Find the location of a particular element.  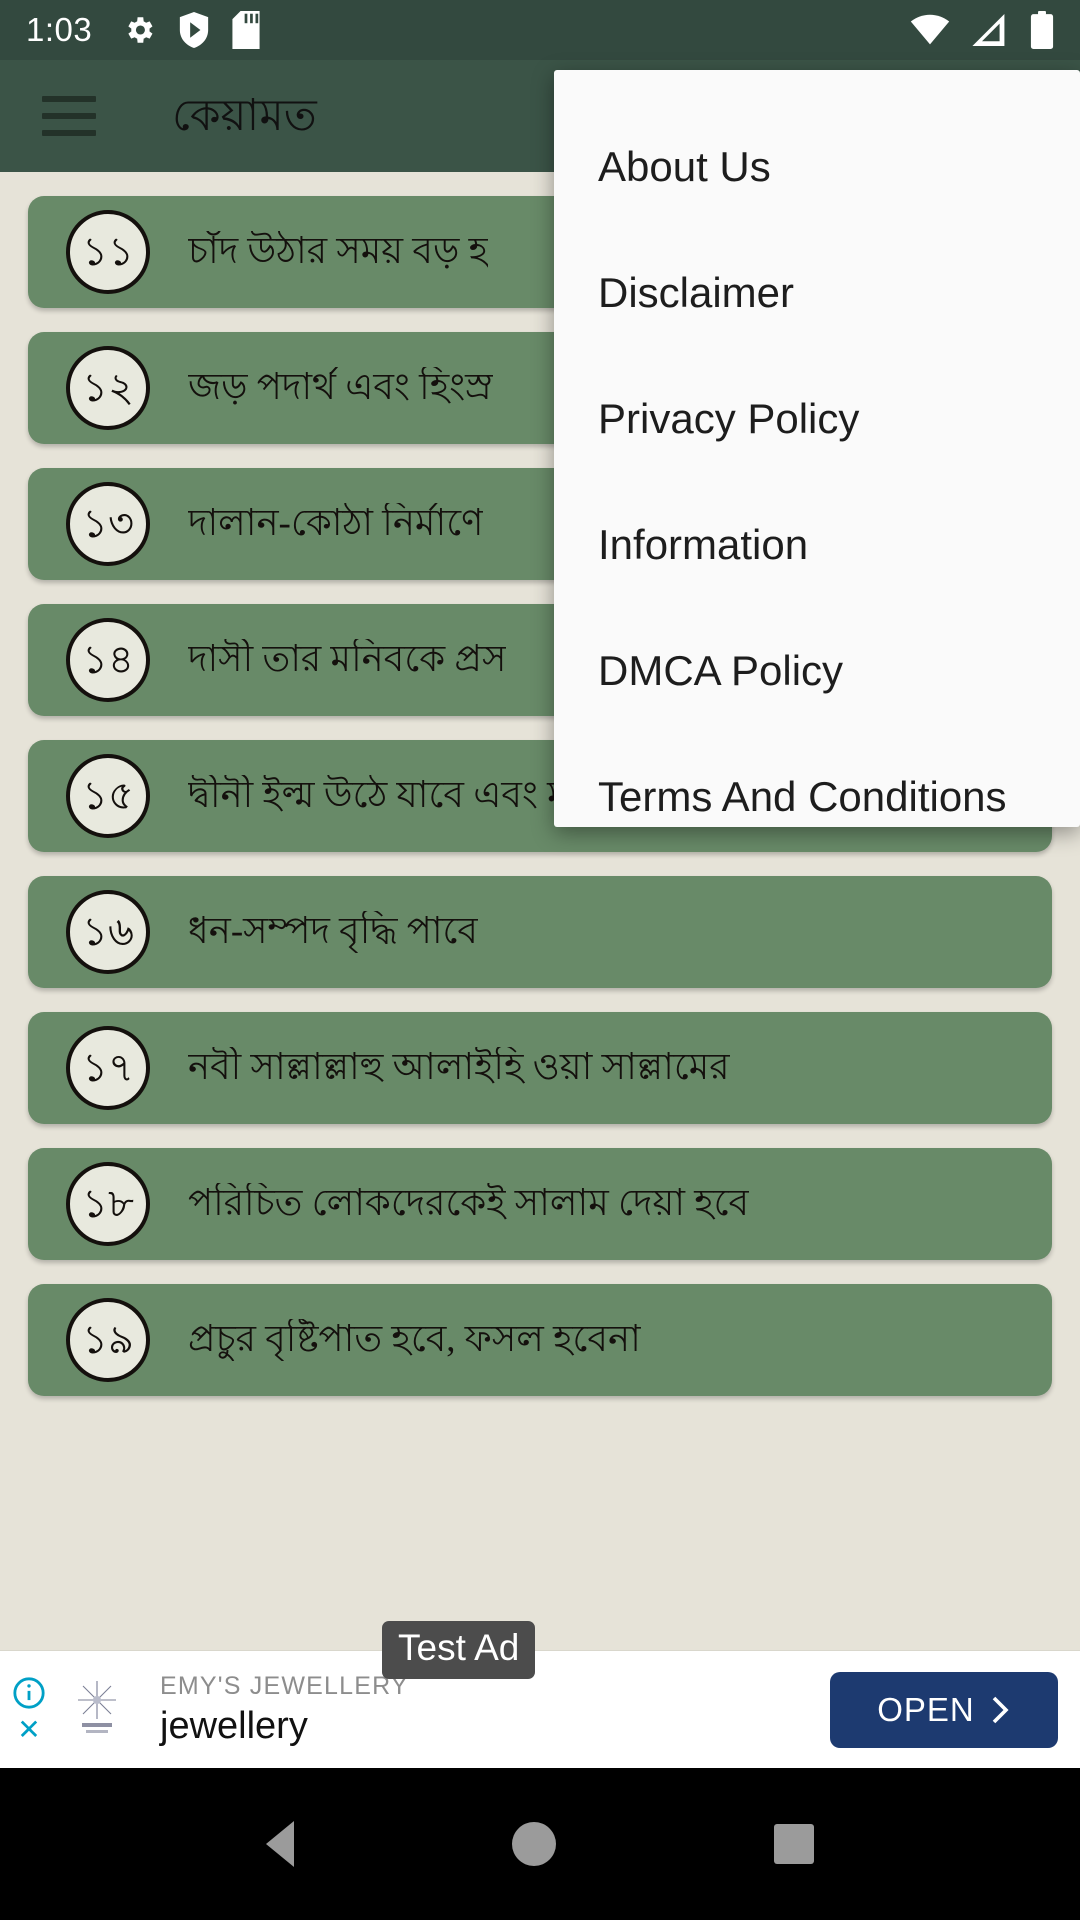

item-number-badge: ১৮ is located at coordinates (108, 1204).